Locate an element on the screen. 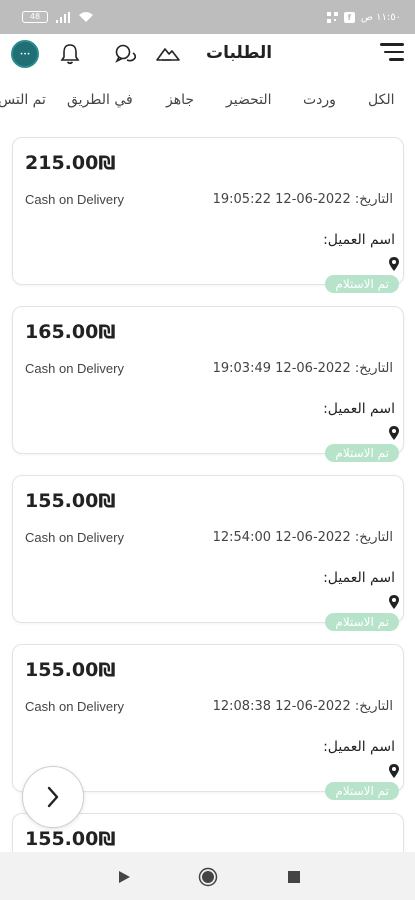 The image size is (415, 900). tab-delivered: تم التس is located at coordinates (23, 100).